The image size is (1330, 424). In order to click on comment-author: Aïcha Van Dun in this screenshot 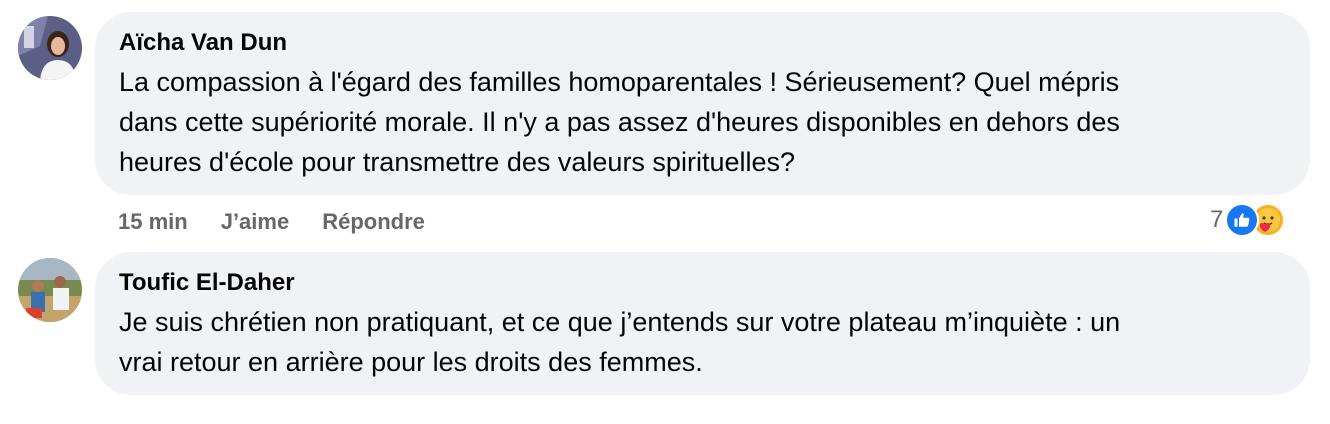, I will do `click(702, 43)`.